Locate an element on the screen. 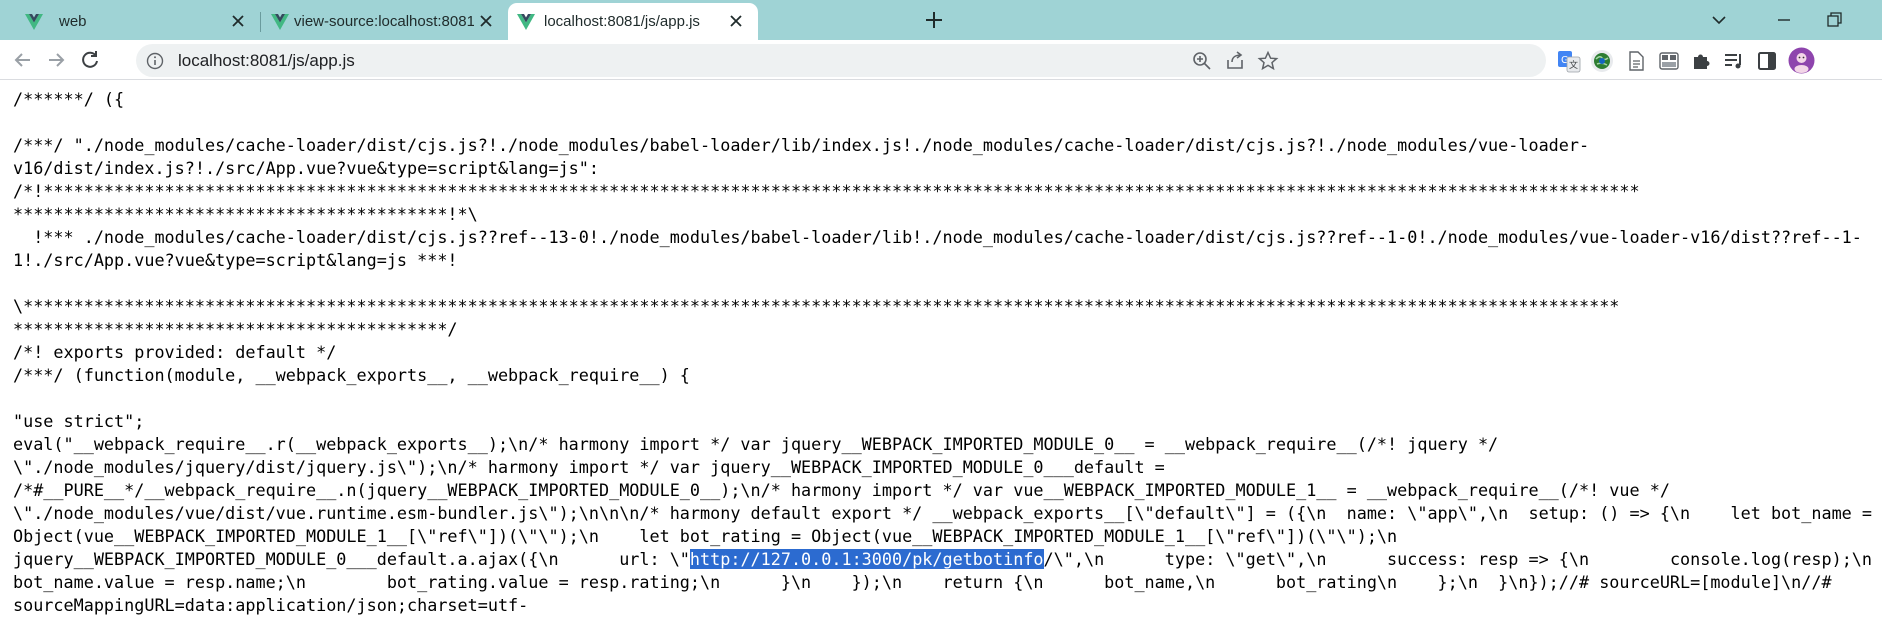 The image size is (1882, 617). green-globe-icon is located at coordinates (1602, 61).